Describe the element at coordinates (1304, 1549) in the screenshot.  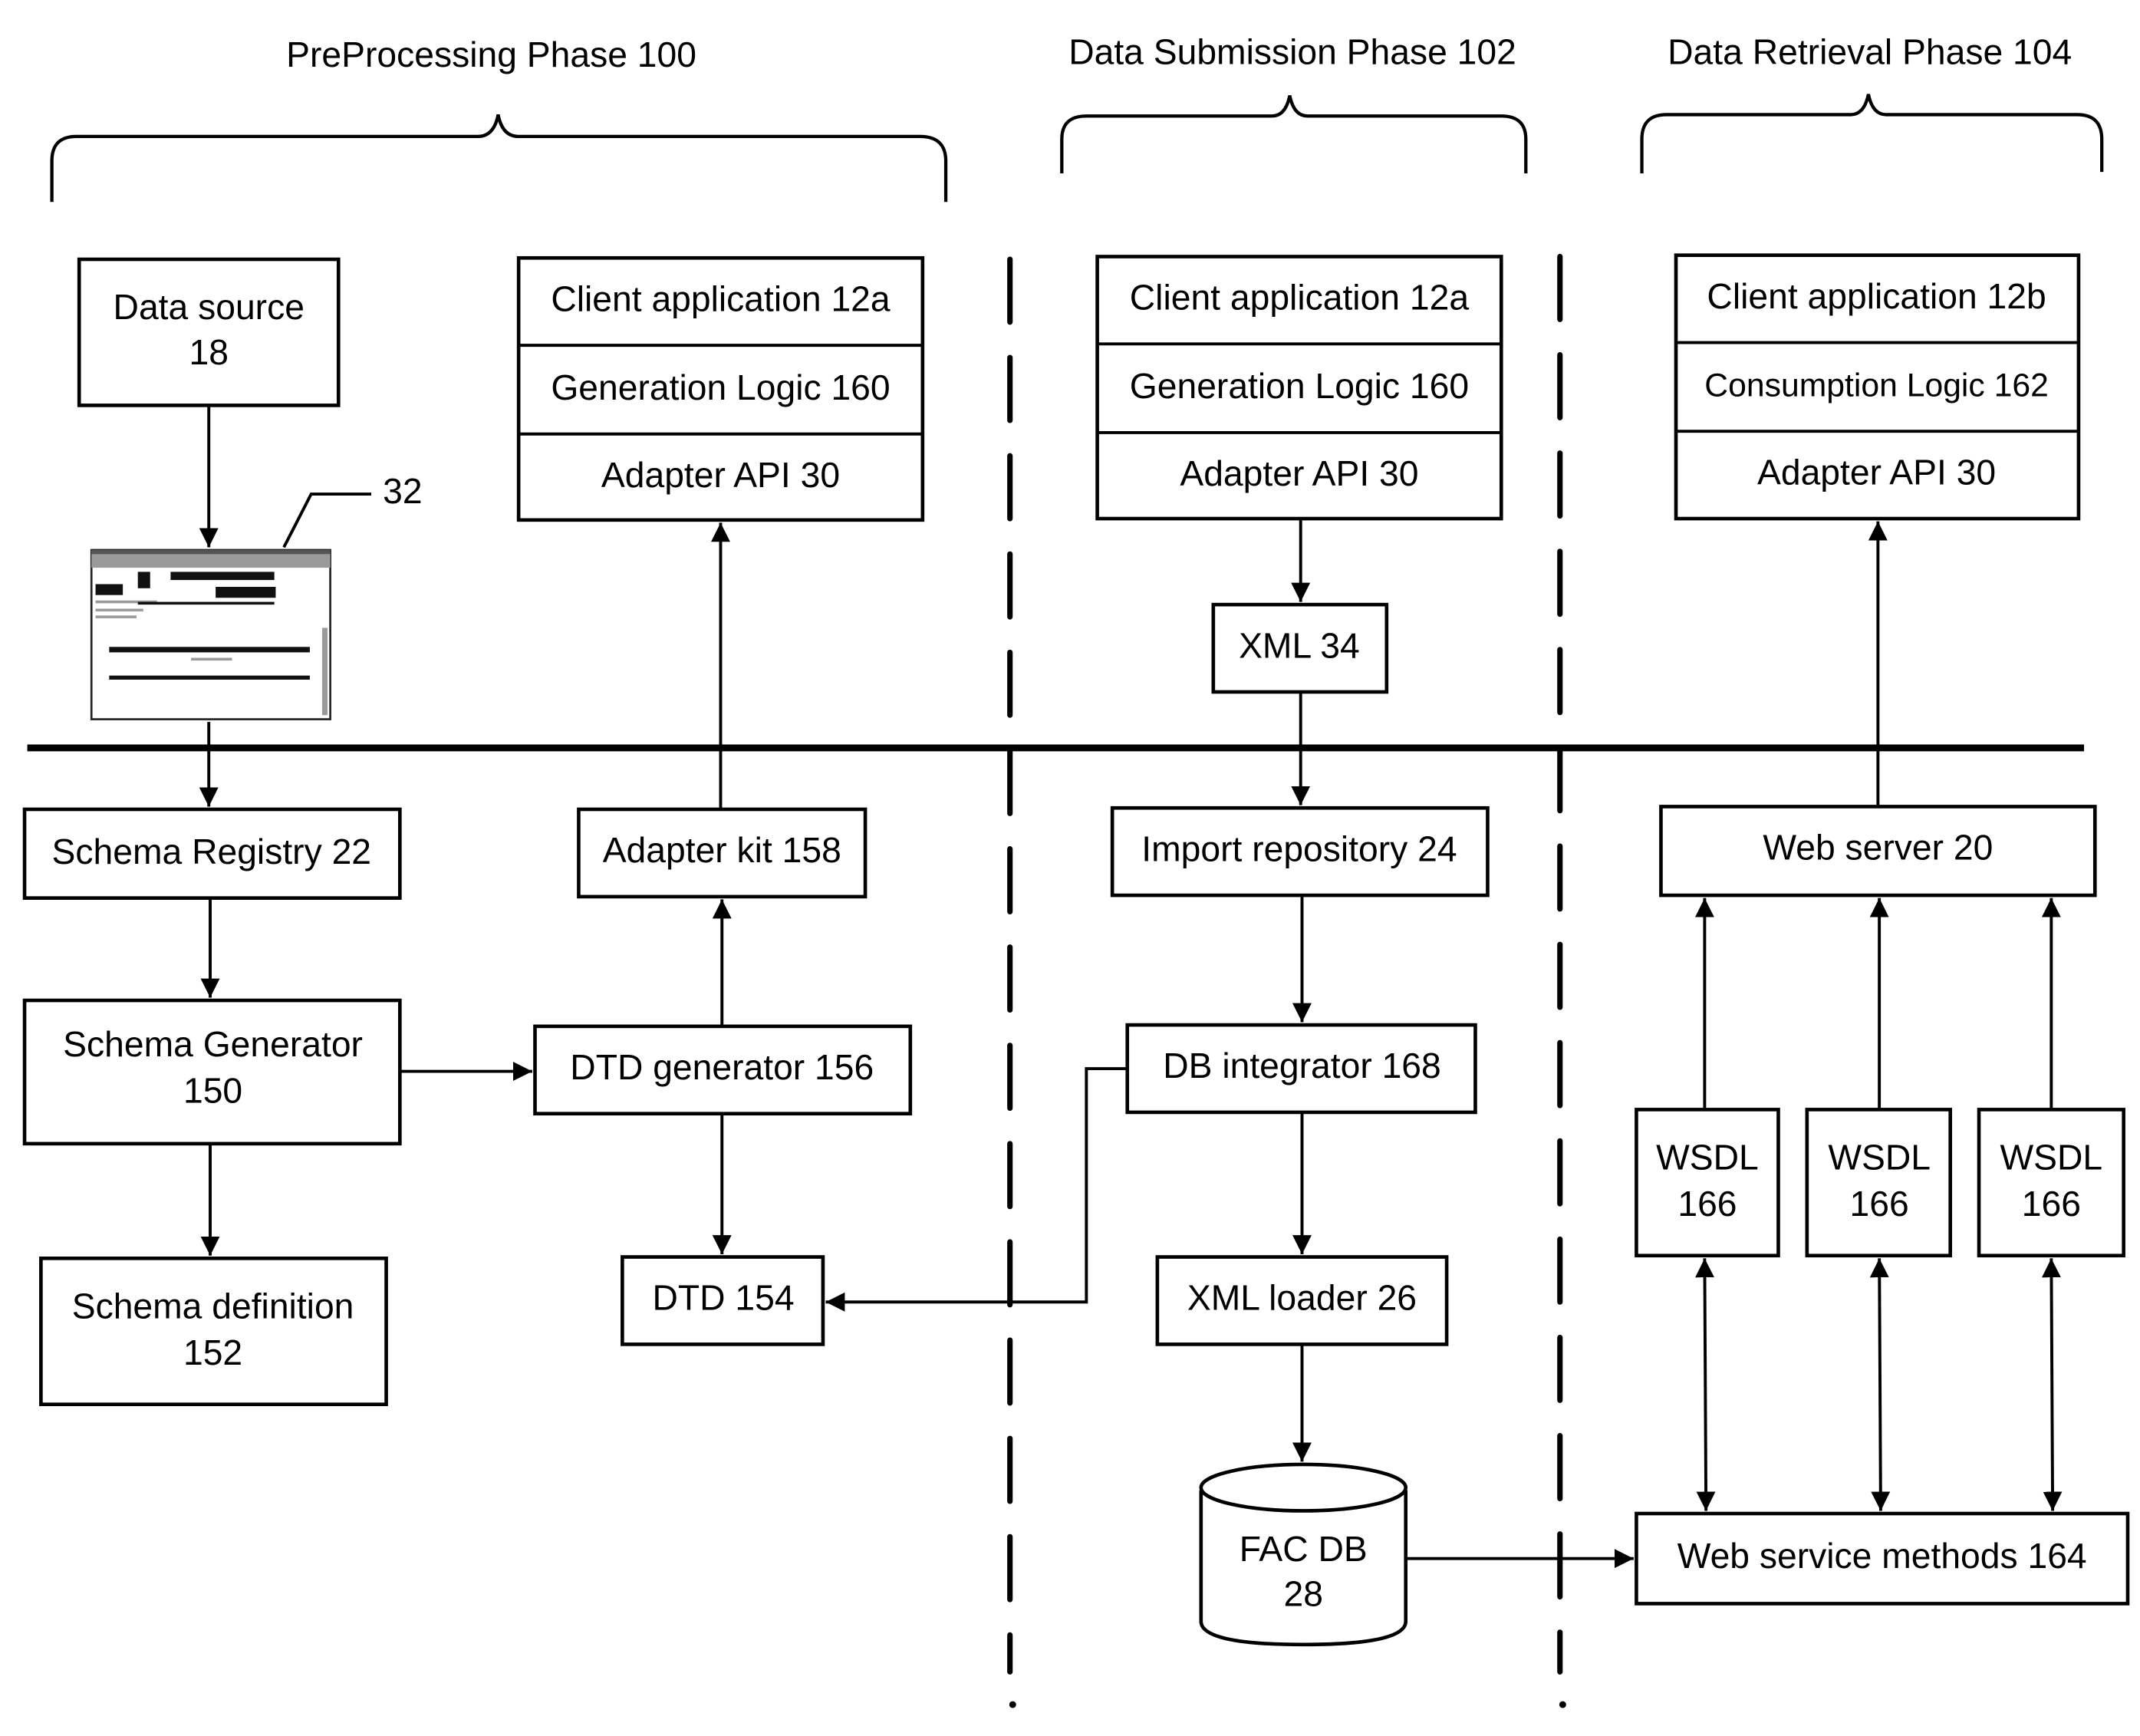
I see `fac-db-label: FAC DB` at that location.